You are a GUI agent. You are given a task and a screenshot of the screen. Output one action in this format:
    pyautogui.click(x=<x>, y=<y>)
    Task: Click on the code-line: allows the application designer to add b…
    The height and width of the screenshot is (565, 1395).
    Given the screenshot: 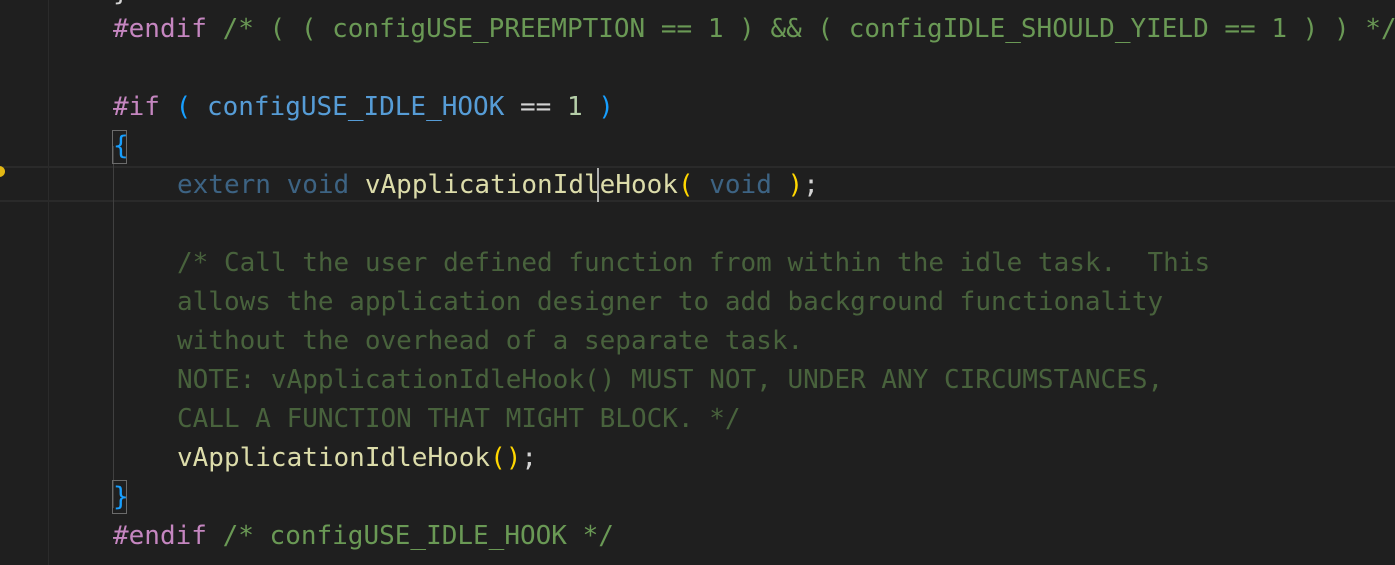 What is the action you would take?
    pyautogui.click(x=697, y=302)
    